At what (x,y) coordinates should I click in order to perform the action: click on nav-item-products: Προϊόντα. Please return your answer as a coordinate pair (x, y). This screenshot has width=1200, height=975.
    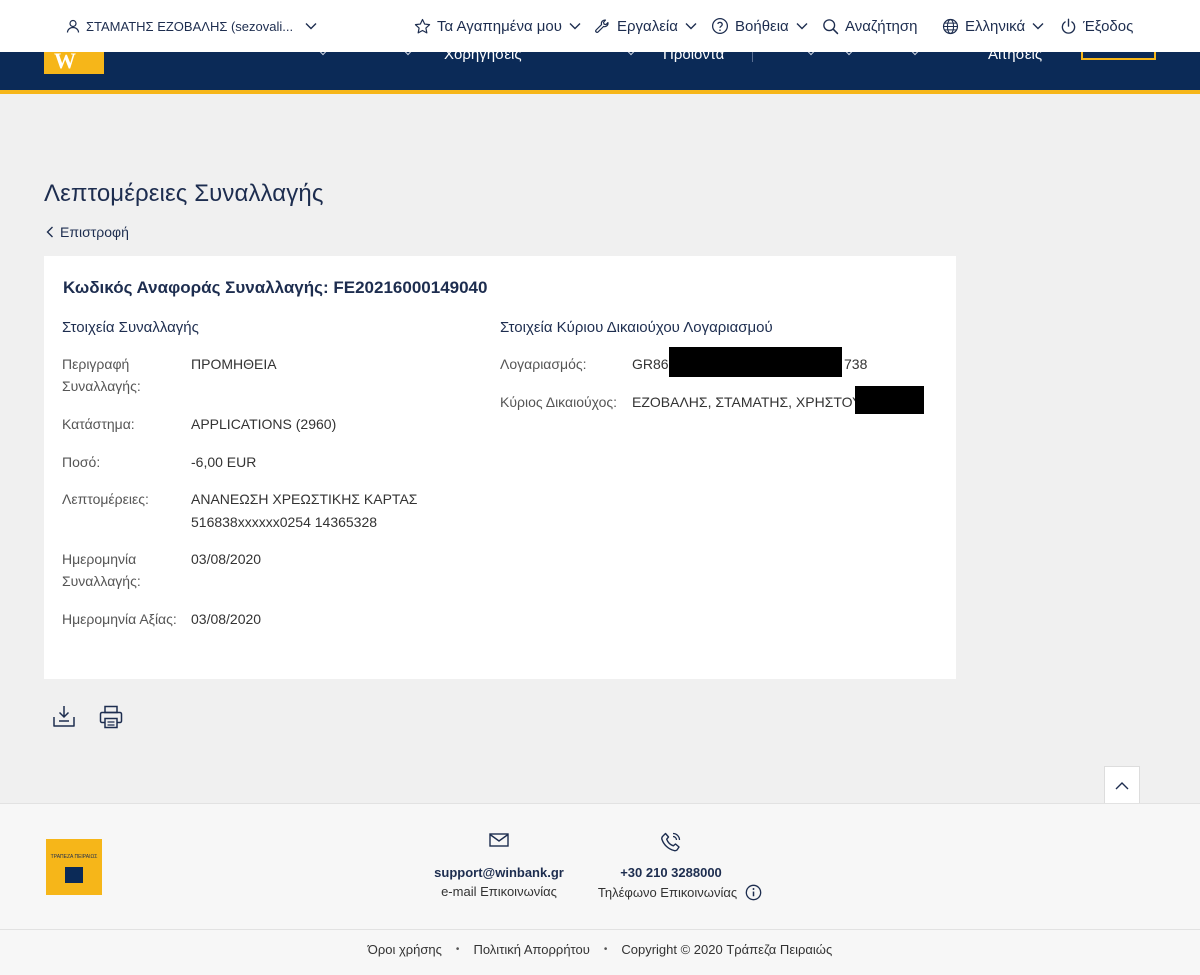
    Looking at the image, I should click on (693, 57).